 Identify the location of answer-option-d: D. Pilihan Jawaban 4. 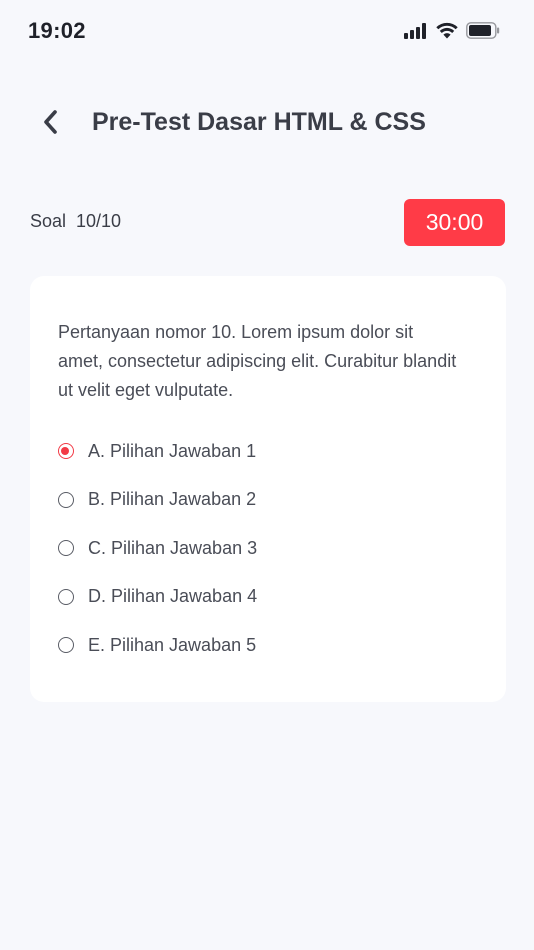
(268, 597).